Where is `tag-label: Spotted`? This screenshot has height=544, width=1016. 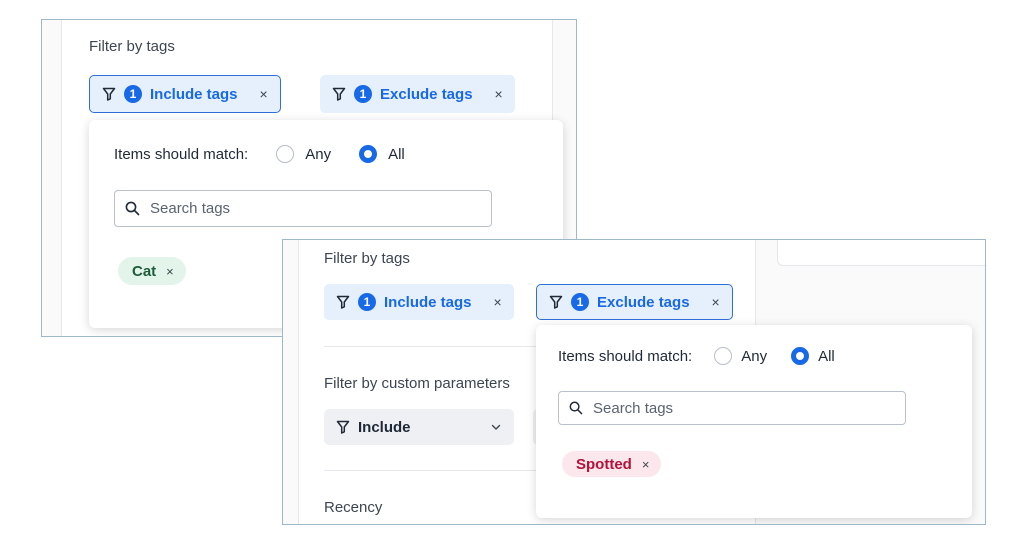
tag-label: Spotted is located at coordinates (604, 464).